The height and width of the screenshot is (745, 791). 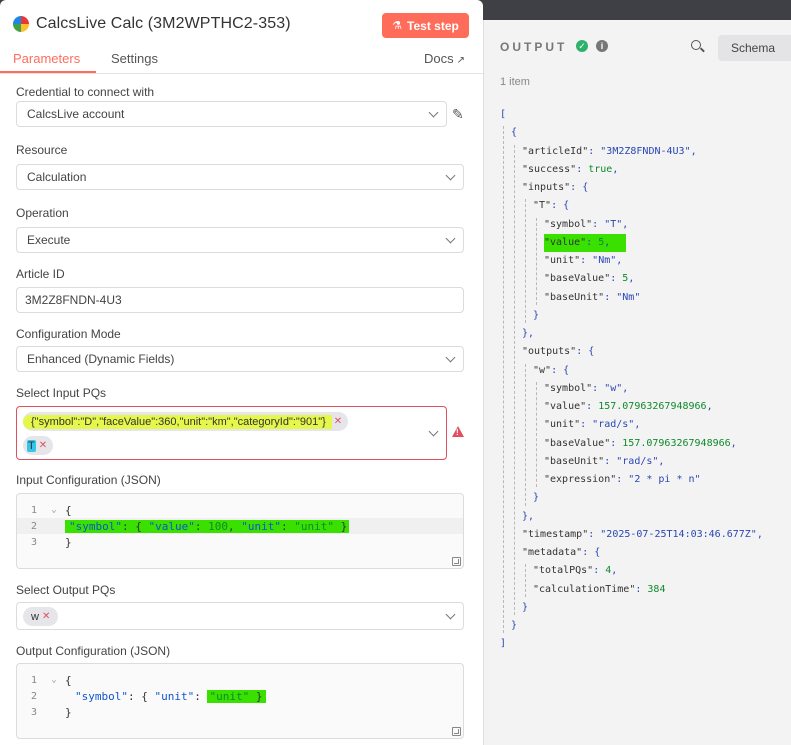 What do you see at coordinates (592, 297) in the screenshot?
I see `json-line: "baseUnit": "Nm"` at bounding box center [592, 297].